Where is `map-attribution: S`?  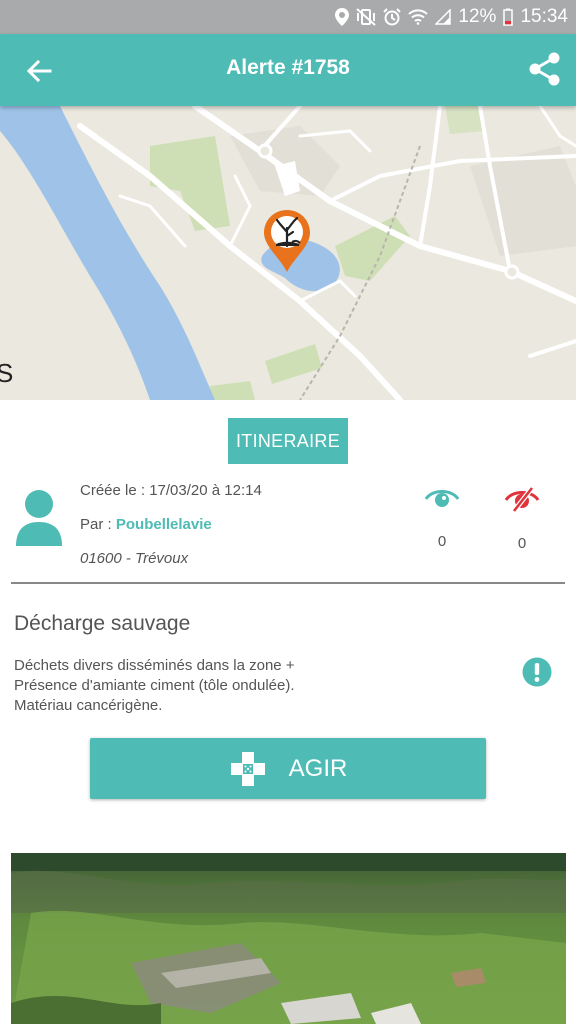 map-attribution: S is located at coordinates (7, 373).